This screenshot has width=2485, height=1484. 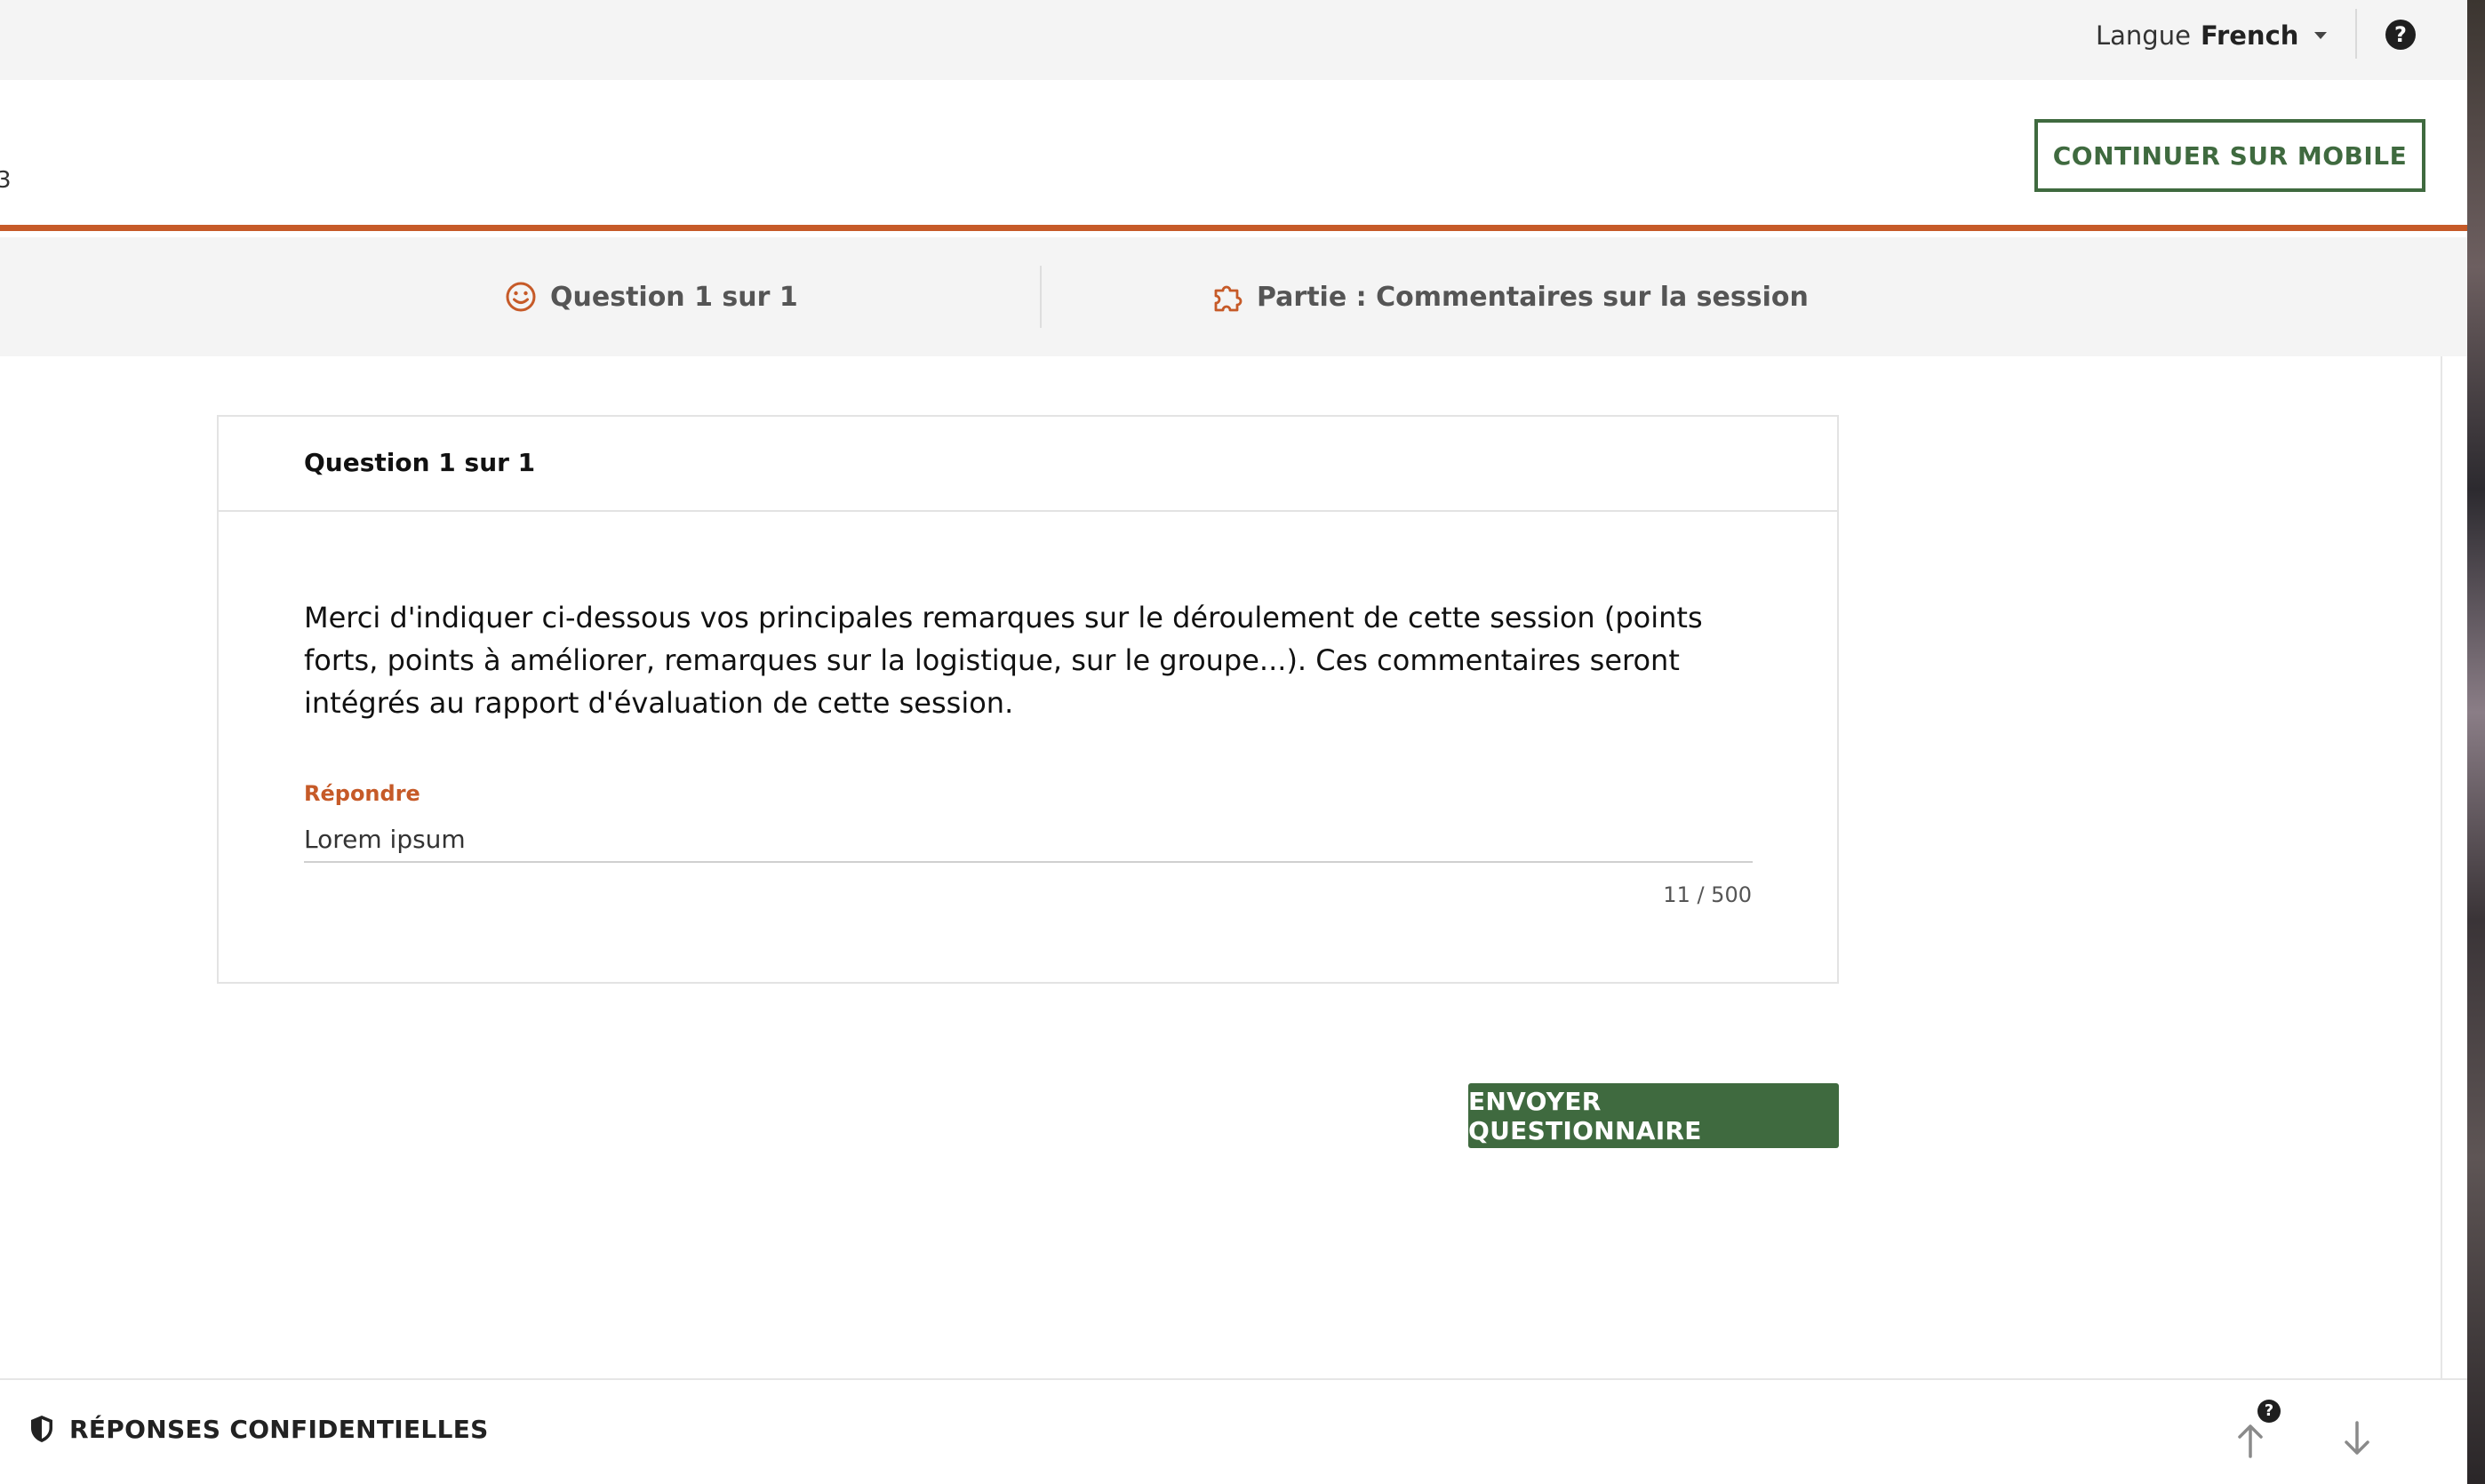 I want to click on arrow-up-icon, so click(x=2251, y=1440).